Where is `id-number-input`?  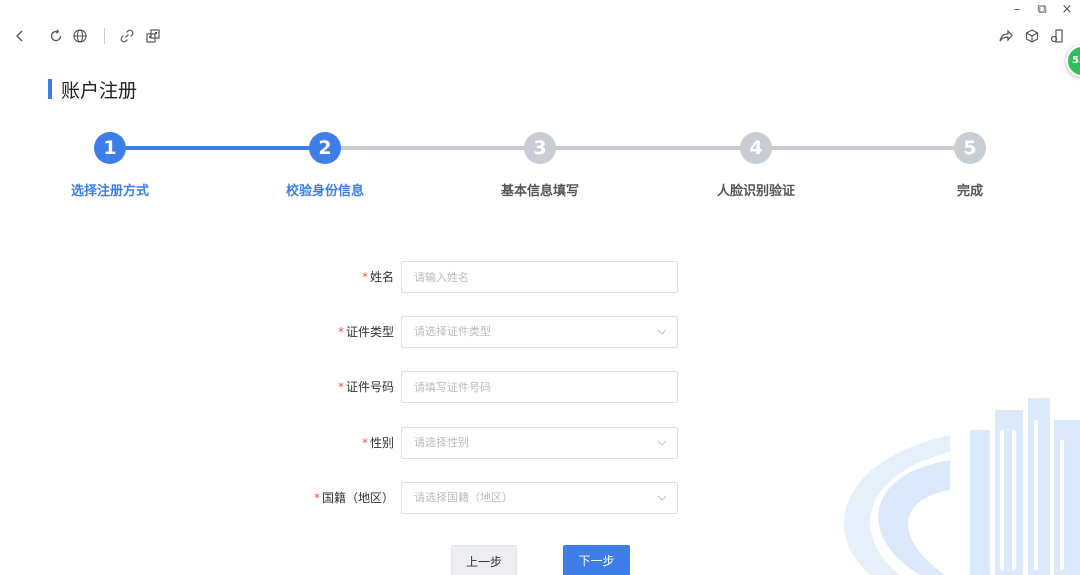
id-number-input is located at coordinates (539, 387).